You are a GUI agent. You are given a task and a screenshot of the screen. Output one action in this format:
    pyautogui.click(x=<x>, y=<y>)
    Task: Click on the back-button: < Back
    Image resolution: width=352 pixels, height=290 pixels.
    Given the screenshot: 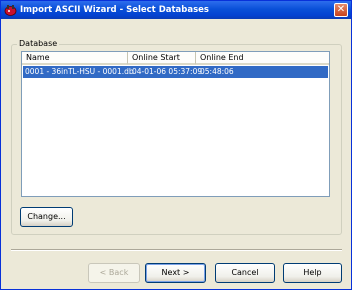 What is the action you would take?
    pyautogui.click(x=114, y=273)
    